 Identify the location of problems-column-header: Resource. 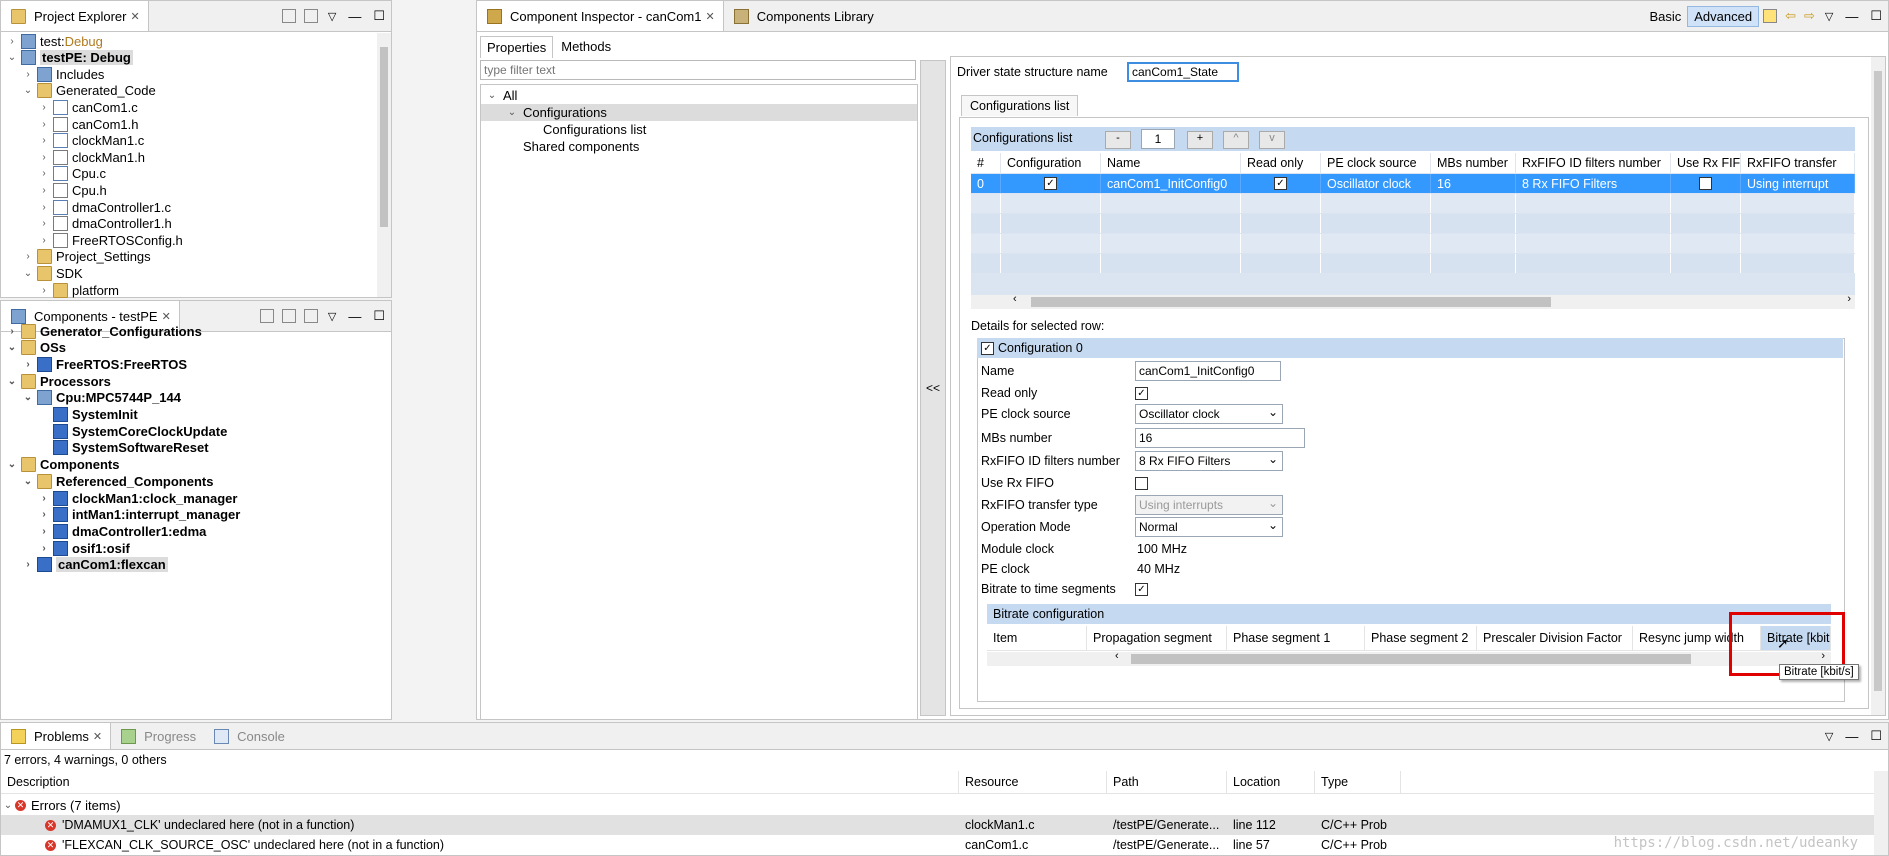
(1033, 782).